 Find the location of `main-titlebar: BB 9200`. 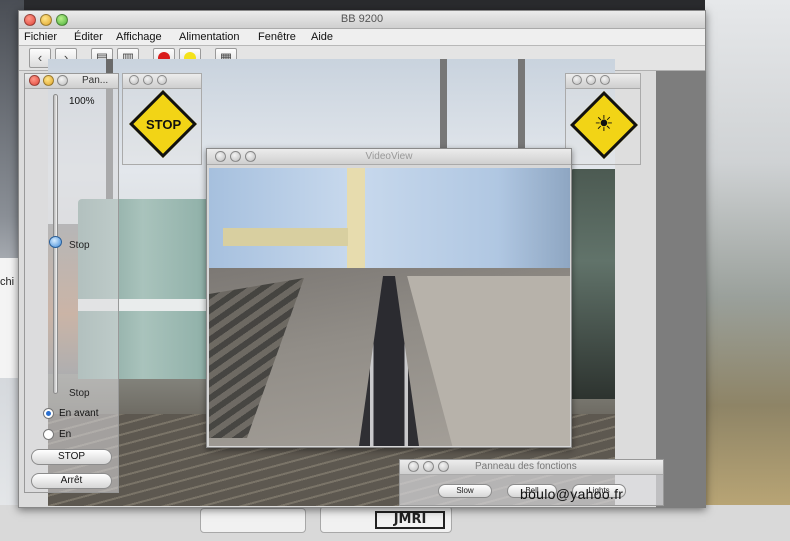

main-titlebar: BB 9200 is located at coordinates (362, 20).